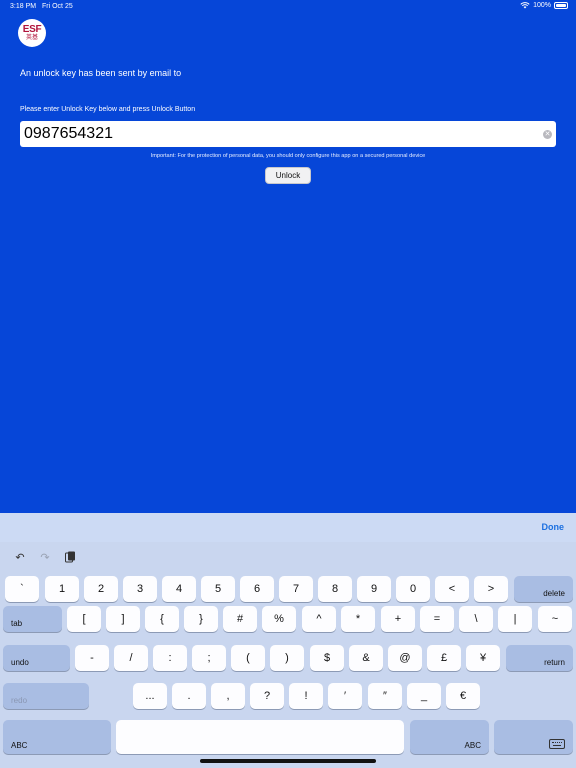 The height and width of the screenshot is (768, 576). Describe the element at coordinates (374, 589) in the screenshot. I see `key: 9` at that location.